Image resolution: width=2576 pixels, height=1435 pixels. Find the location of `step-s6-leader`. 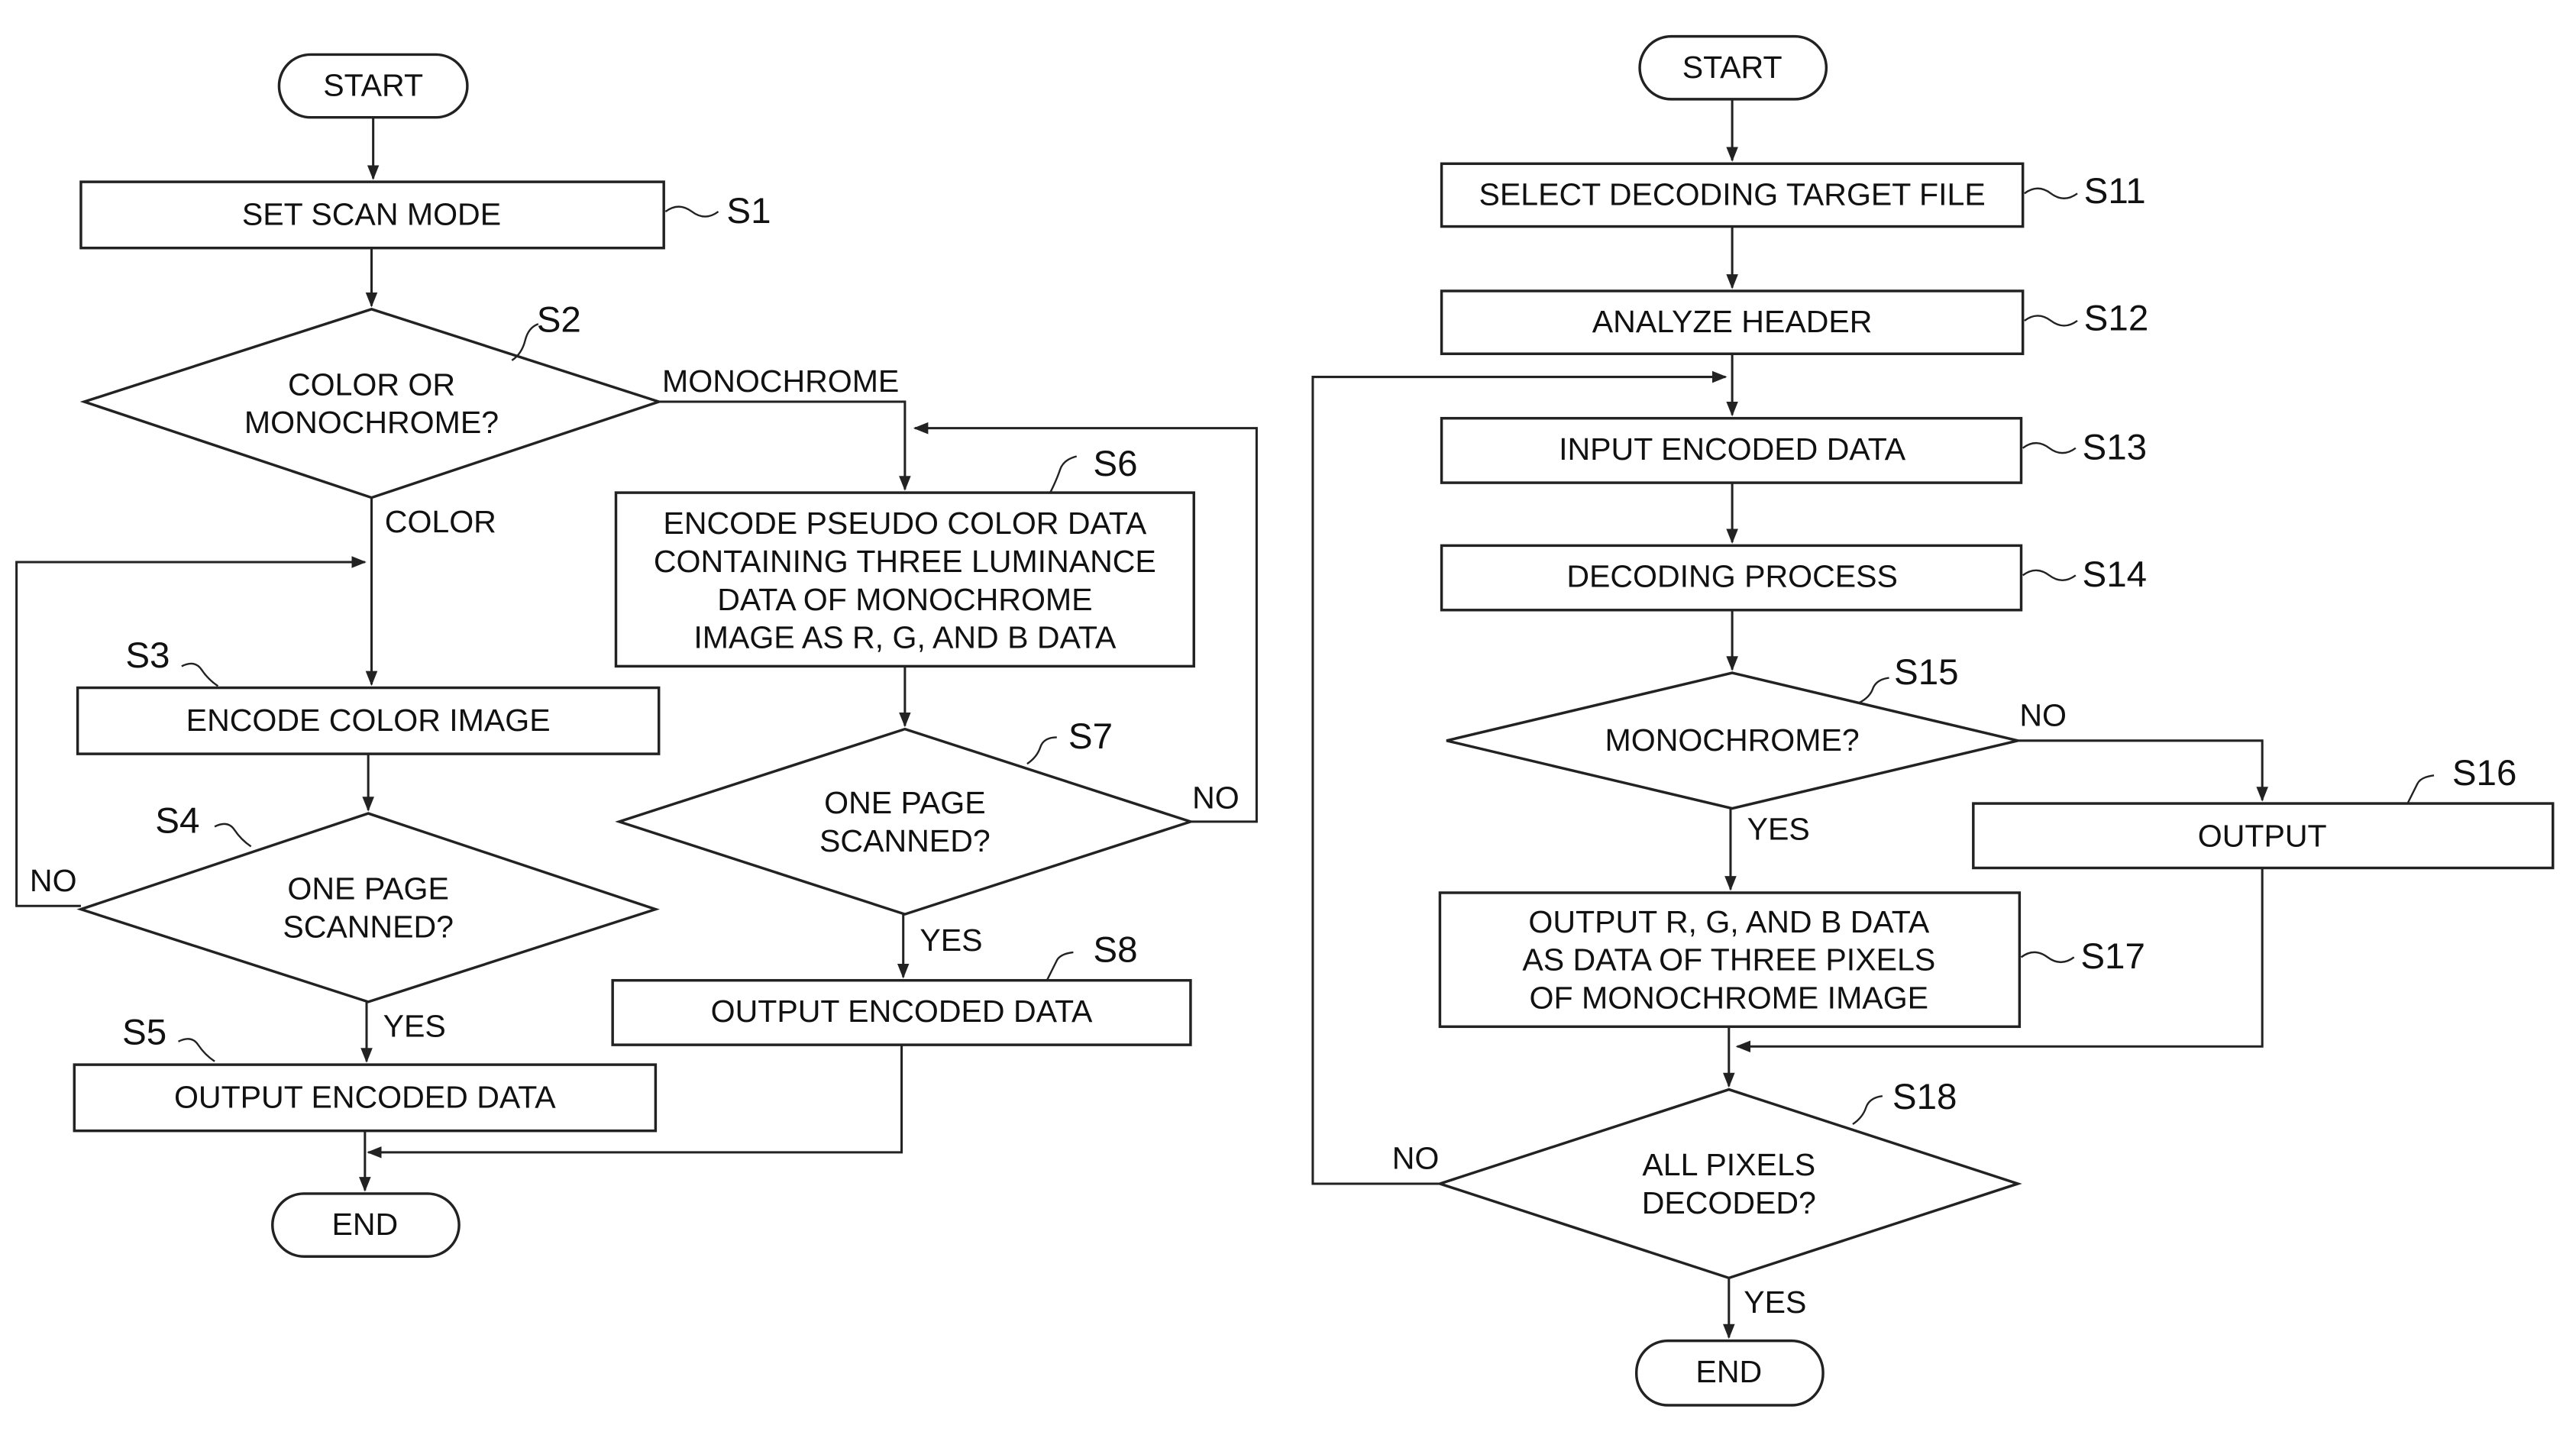

step-s6-leader is located at coordinates (1063, 474).